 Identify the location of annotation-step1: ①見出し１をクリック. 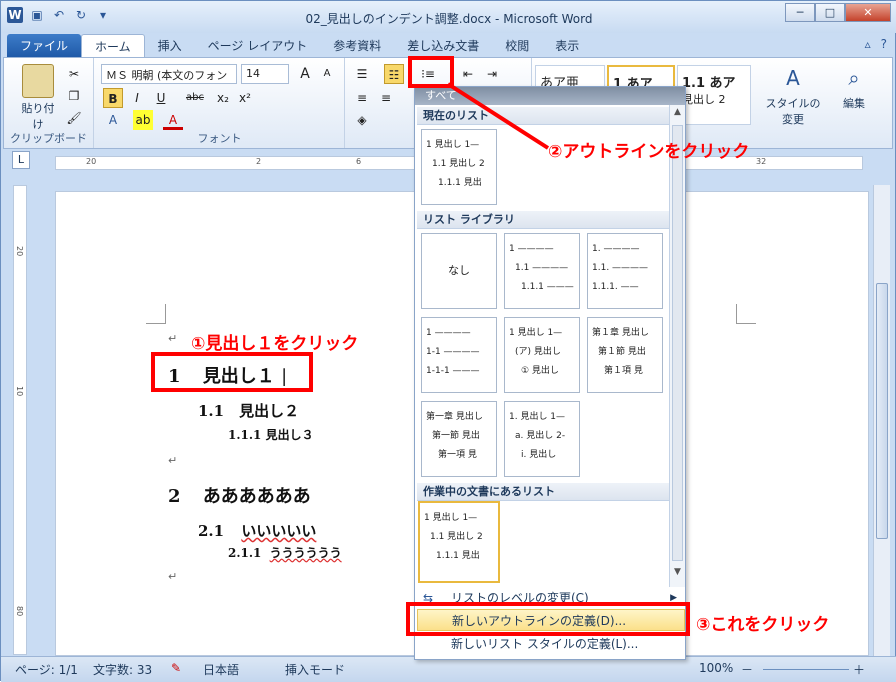
(275, 344).